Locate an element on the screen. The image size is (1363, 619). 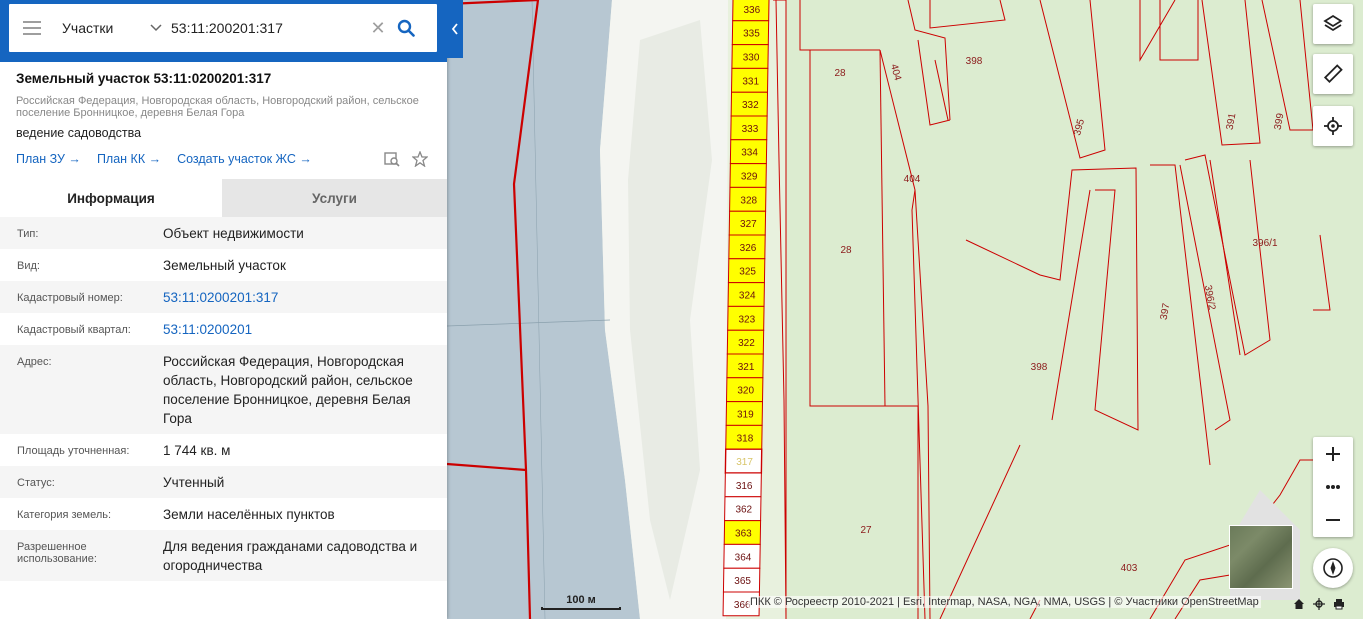
info-row-status: Статус: Учтенный is located at coordinates (223, 482).